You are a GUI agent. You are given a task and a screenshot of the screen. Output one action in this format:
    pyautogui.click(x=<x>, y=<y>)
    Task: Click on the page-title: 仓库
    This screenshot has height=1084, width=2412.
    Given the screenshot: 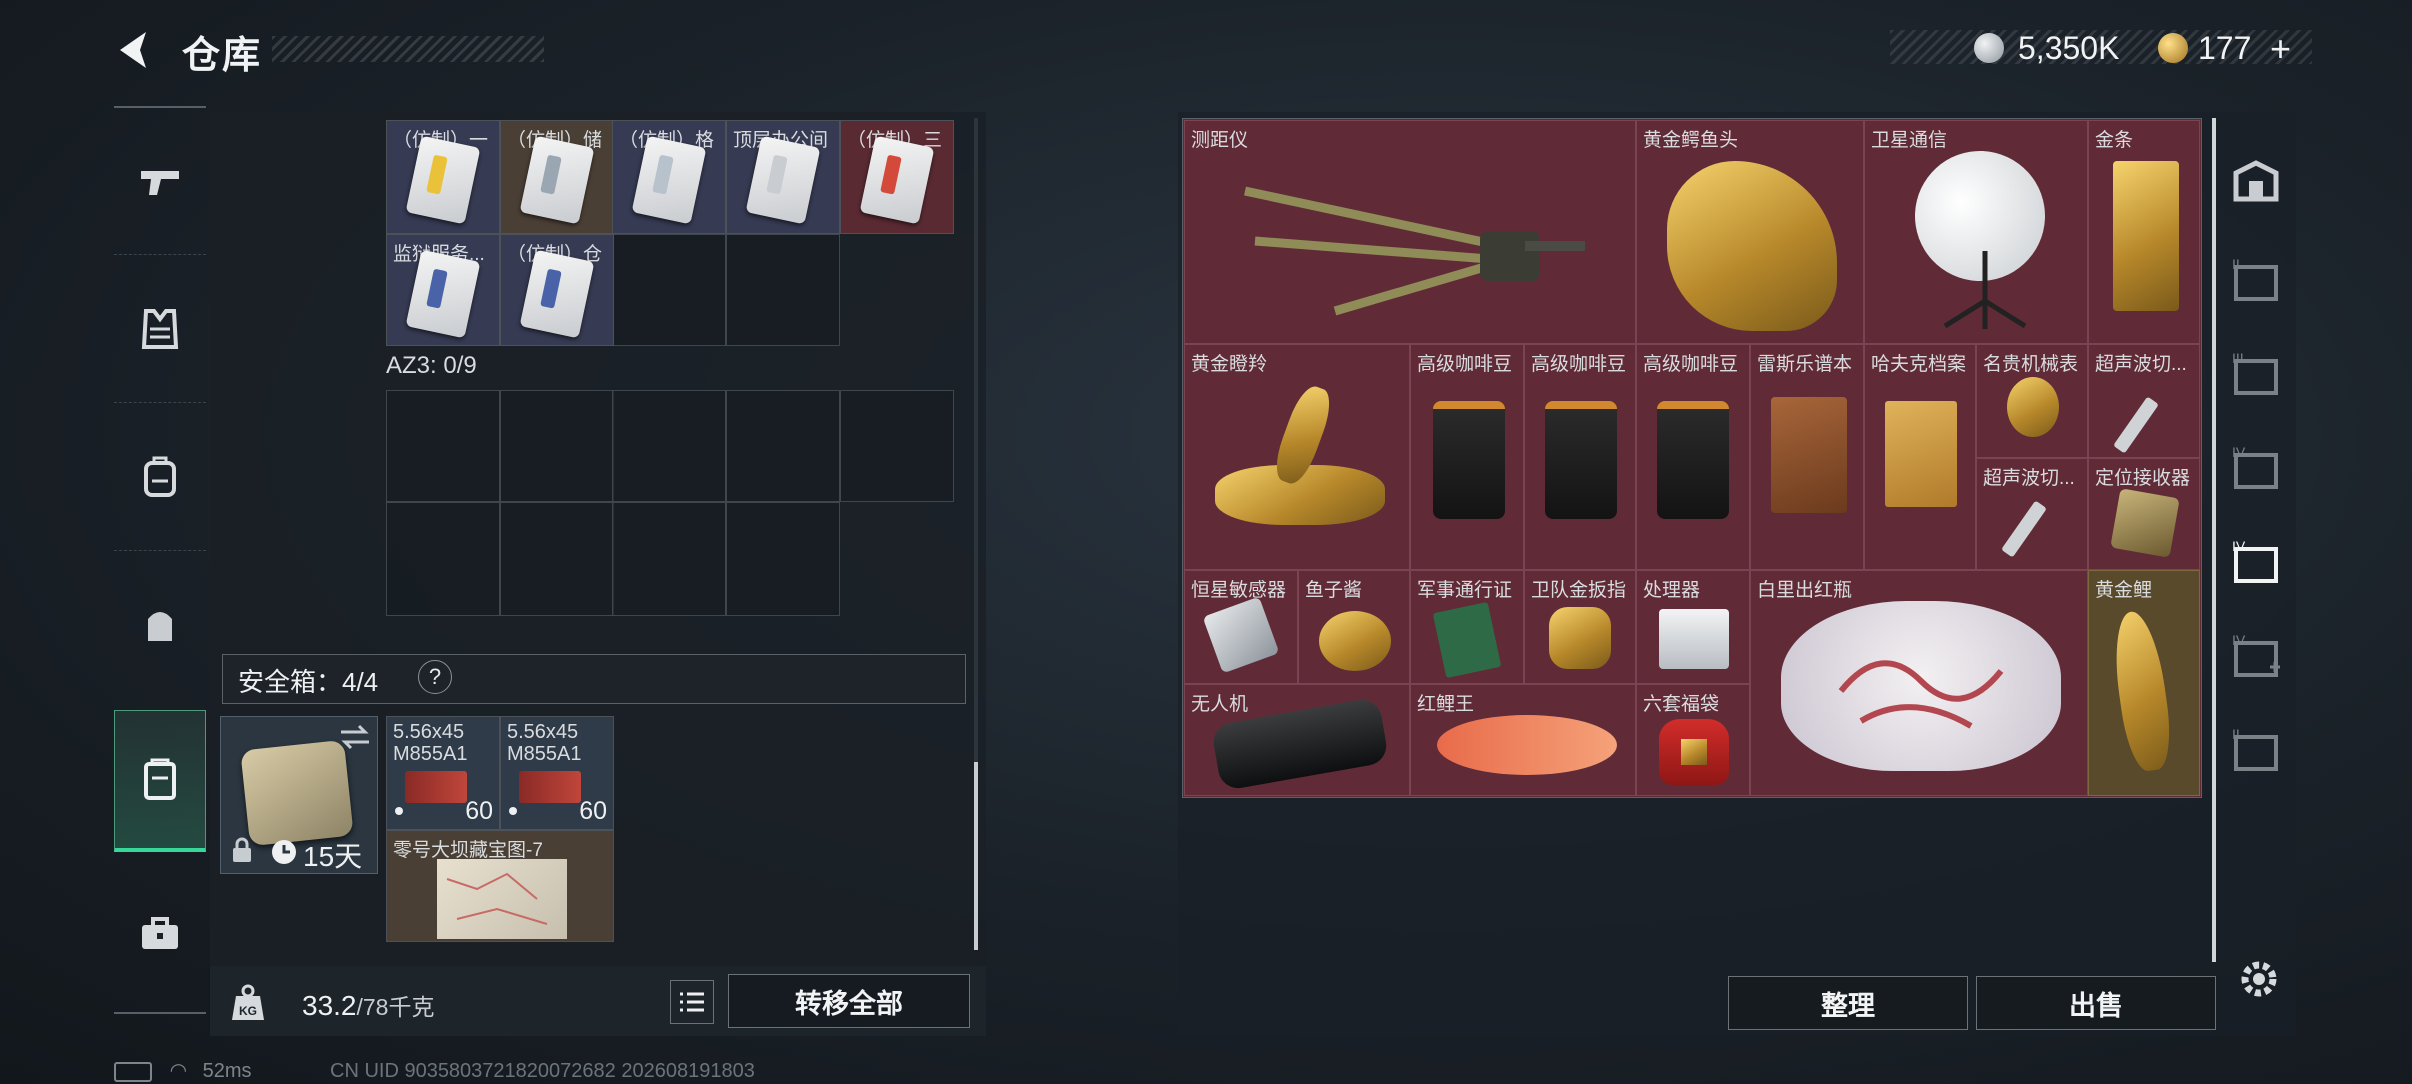 What is the action you would take?
    pyautogui.click(x=222, y=56)
    